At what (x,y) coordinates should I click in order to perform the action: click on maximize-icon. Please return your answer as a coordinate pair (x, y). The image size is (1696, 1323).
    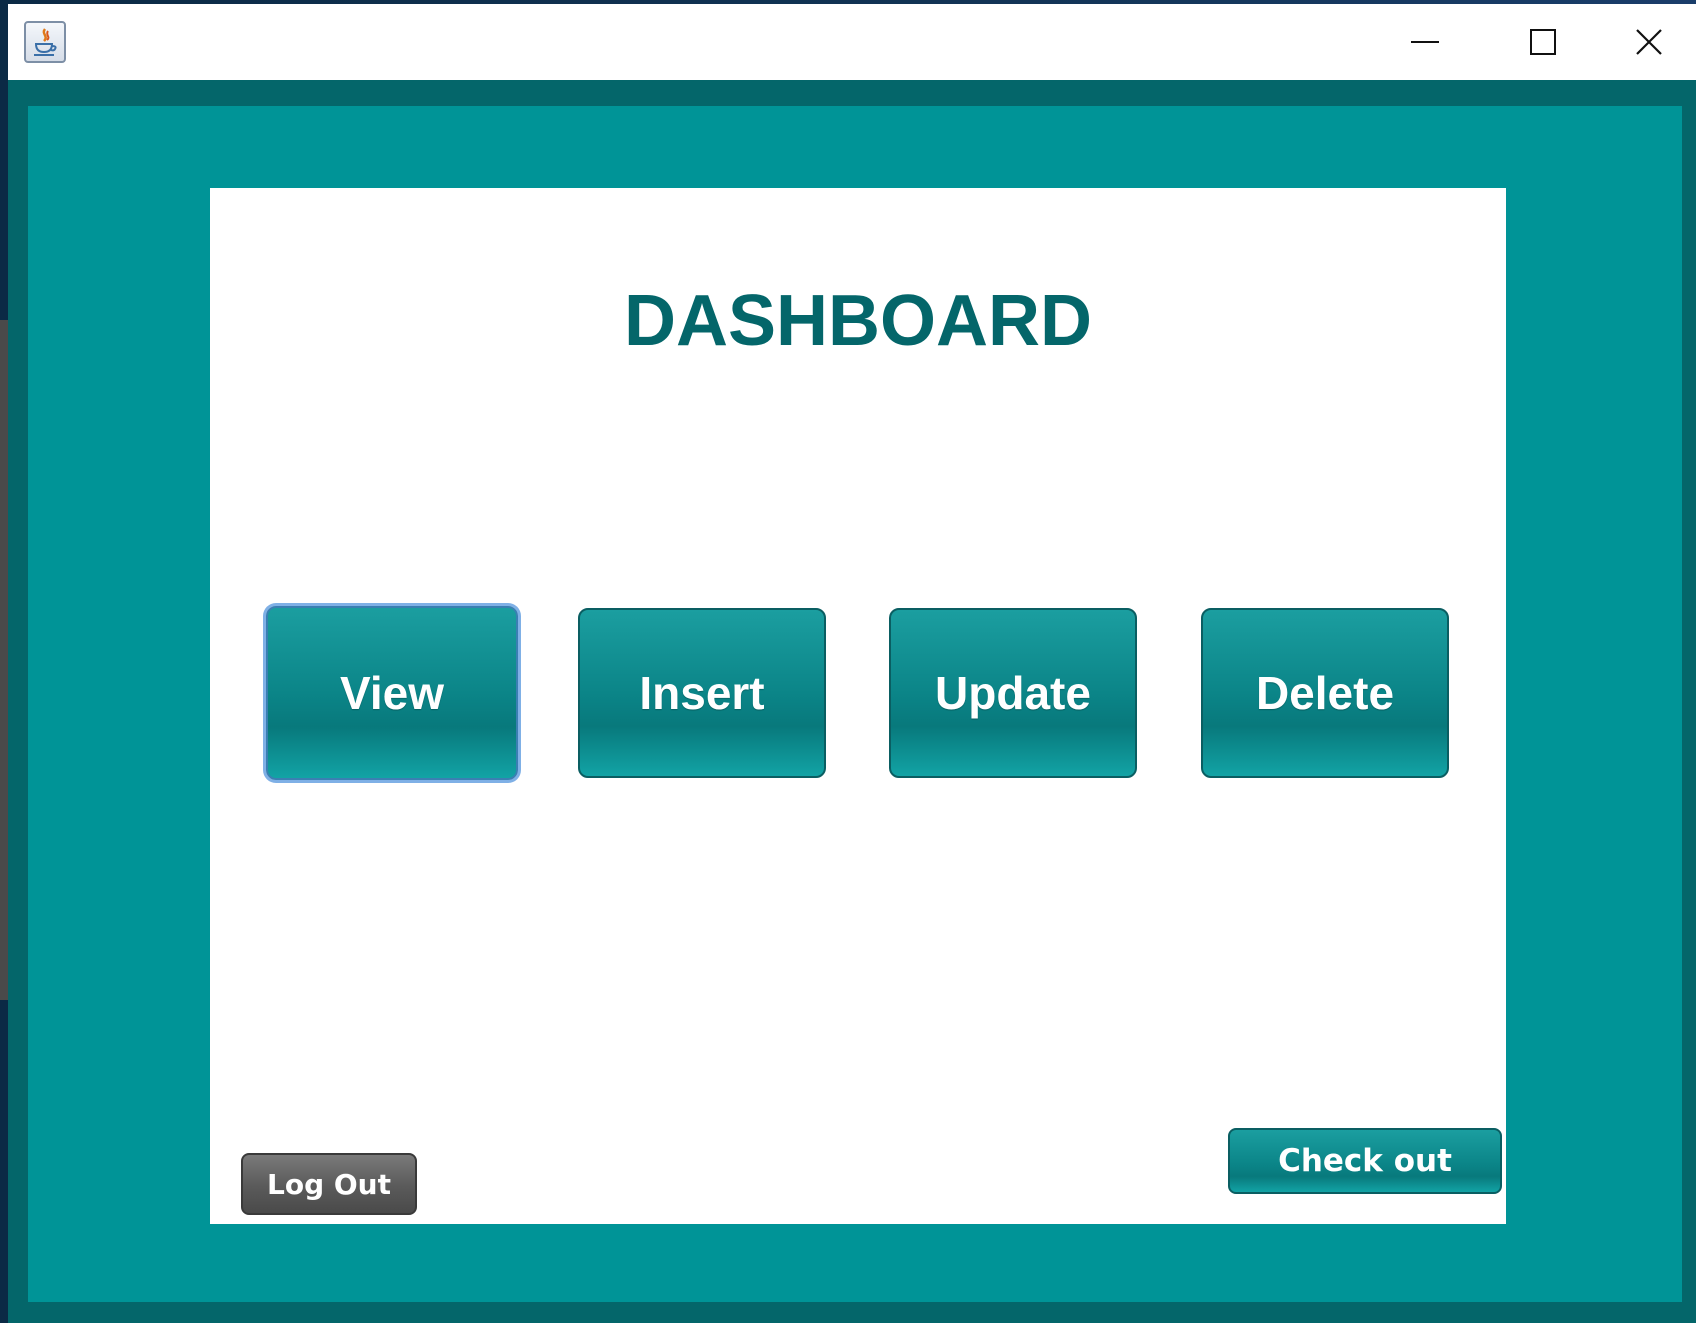
    Looking at the image, I should click on (1543, 42).